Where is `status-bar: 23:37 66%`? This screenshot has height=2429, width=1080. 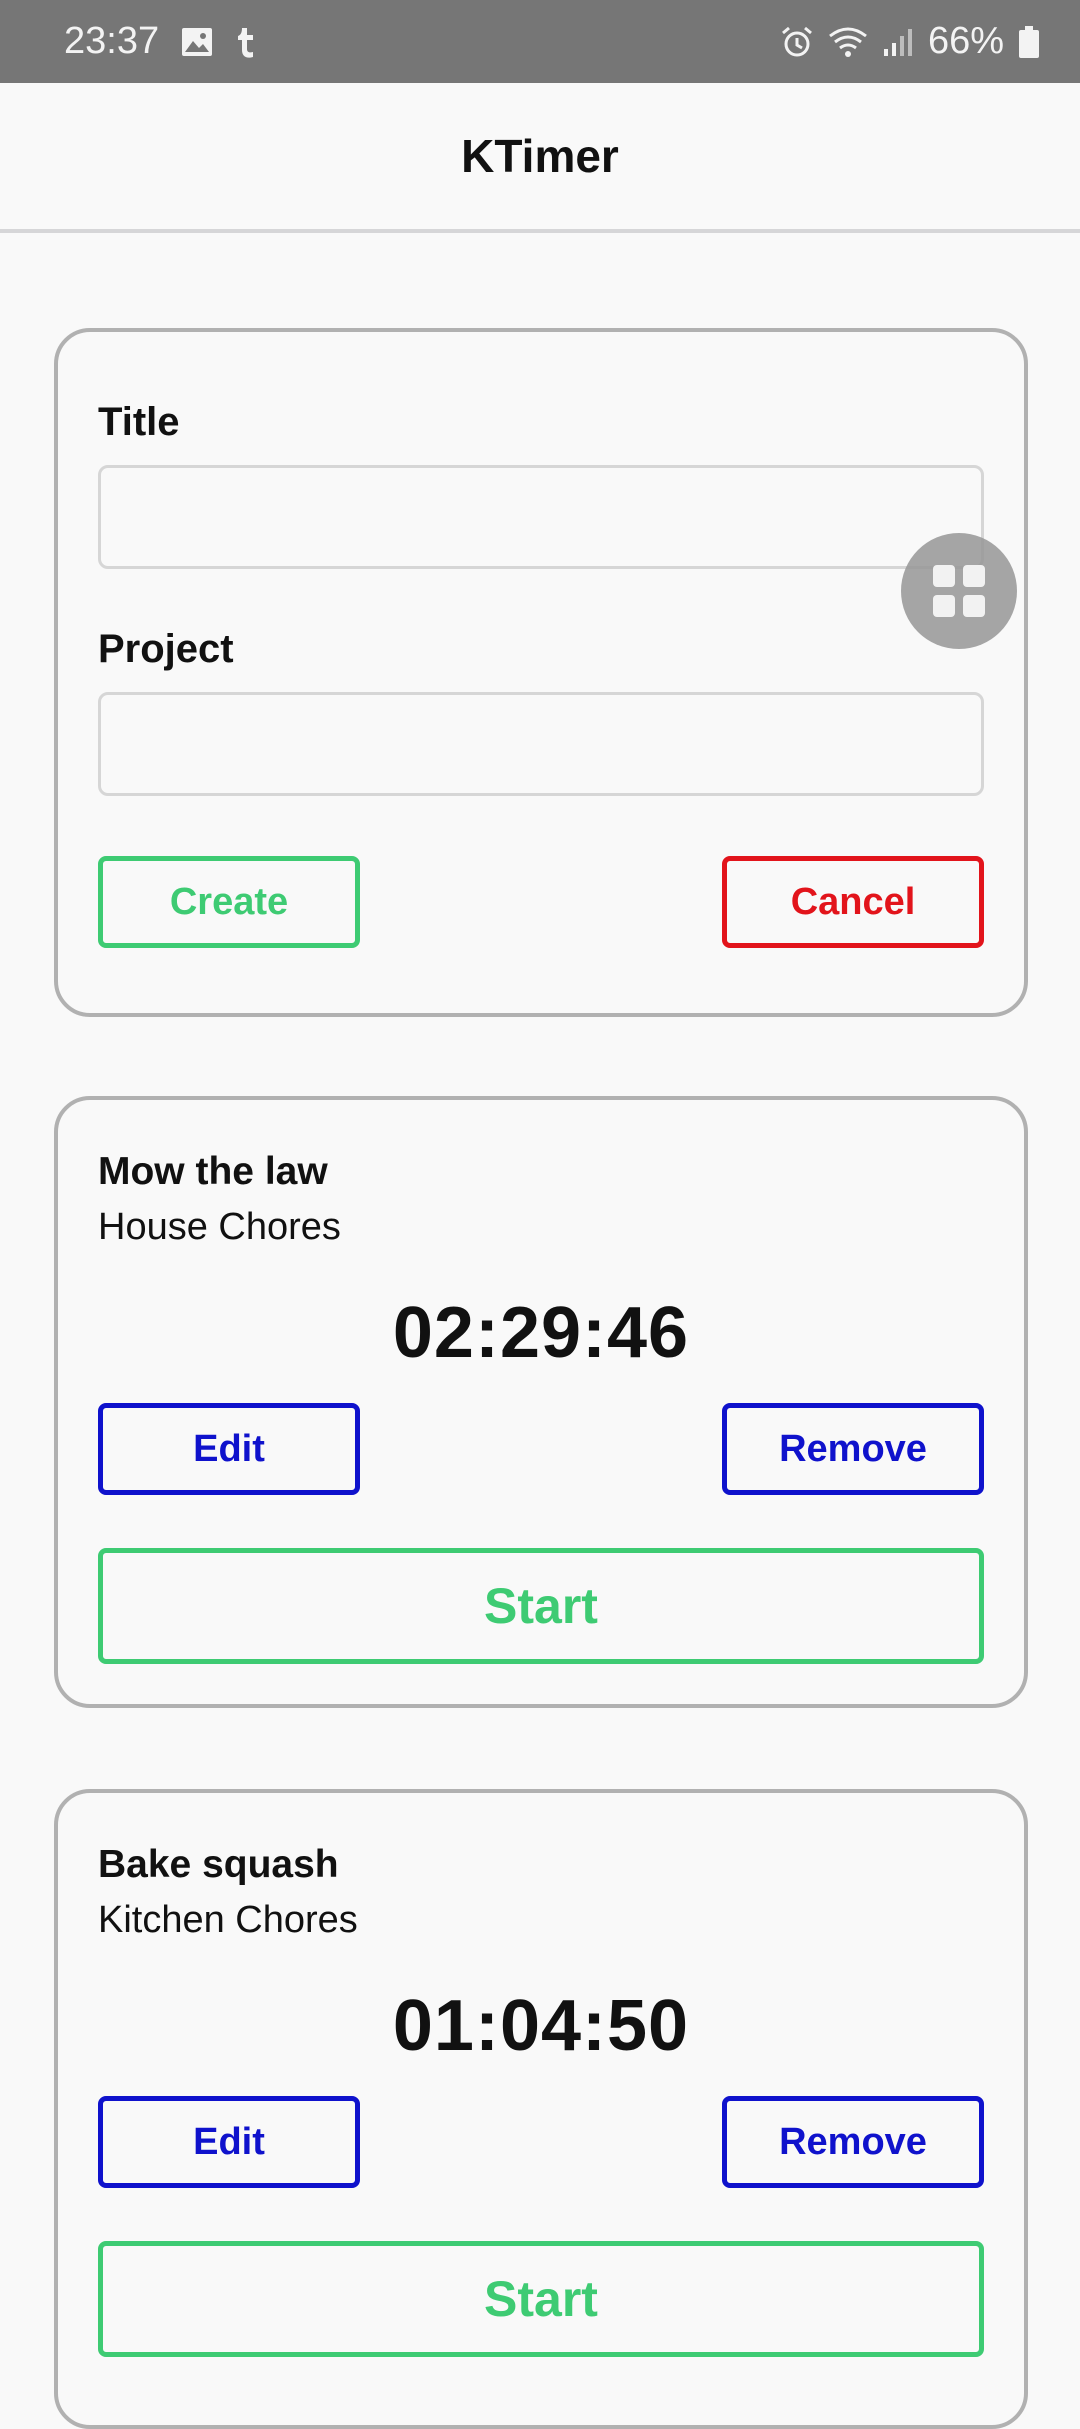
status-bar: 23:37 66% is located at coordinates (540, 41).